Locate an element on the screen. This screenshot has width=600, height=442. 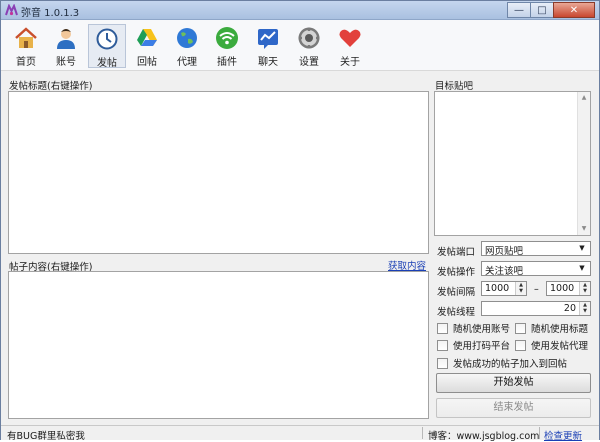
interval-max-spinner: 1000 ▲ ▼ is located at coordinates (568, 288).